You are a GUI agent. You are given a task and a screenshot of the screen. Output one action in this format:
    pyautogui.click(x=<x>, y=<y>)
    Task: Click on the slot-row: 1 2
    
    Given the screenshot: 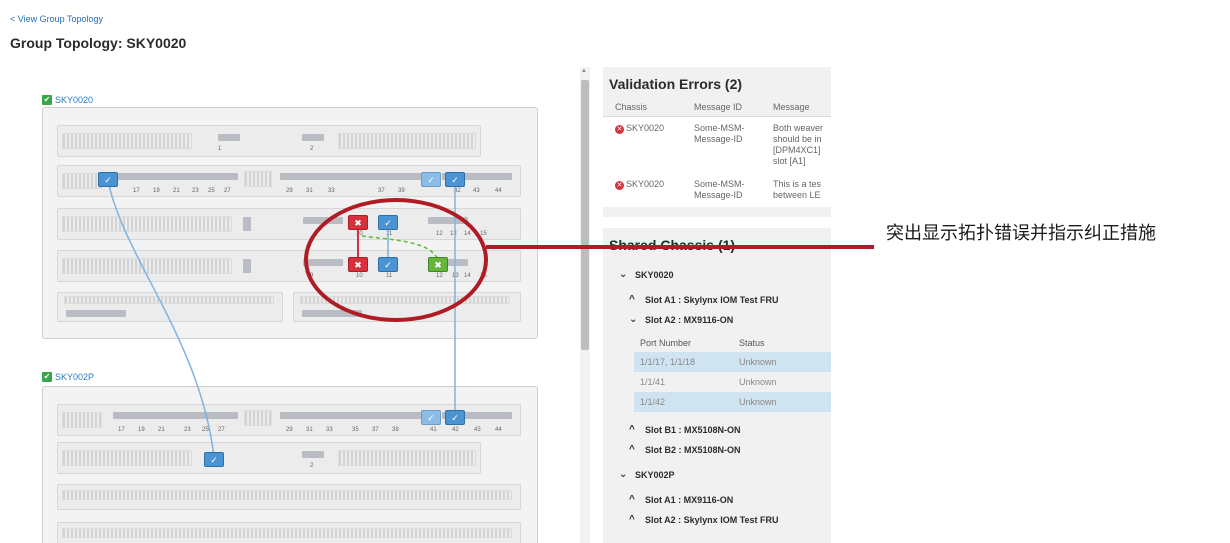 What is the action you would take?
    pyautogui.click(x=269, y=141)
    